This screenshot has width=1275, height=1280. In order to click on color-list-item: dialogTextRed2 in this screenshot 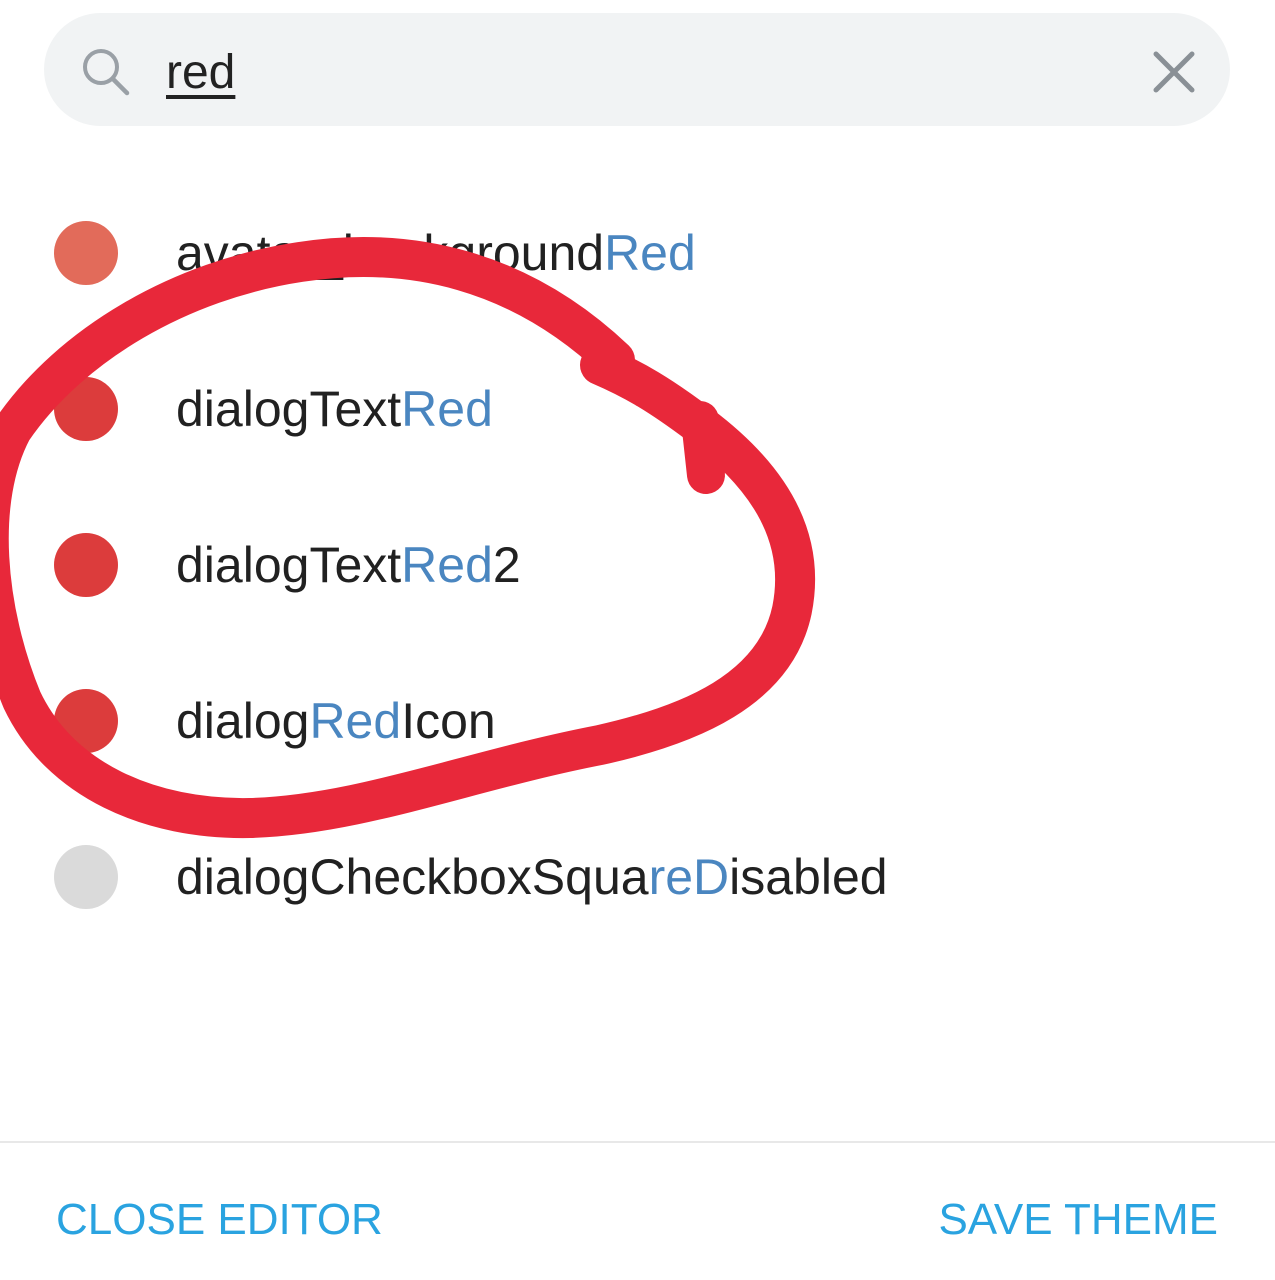, I will do `click(637, 565)`.